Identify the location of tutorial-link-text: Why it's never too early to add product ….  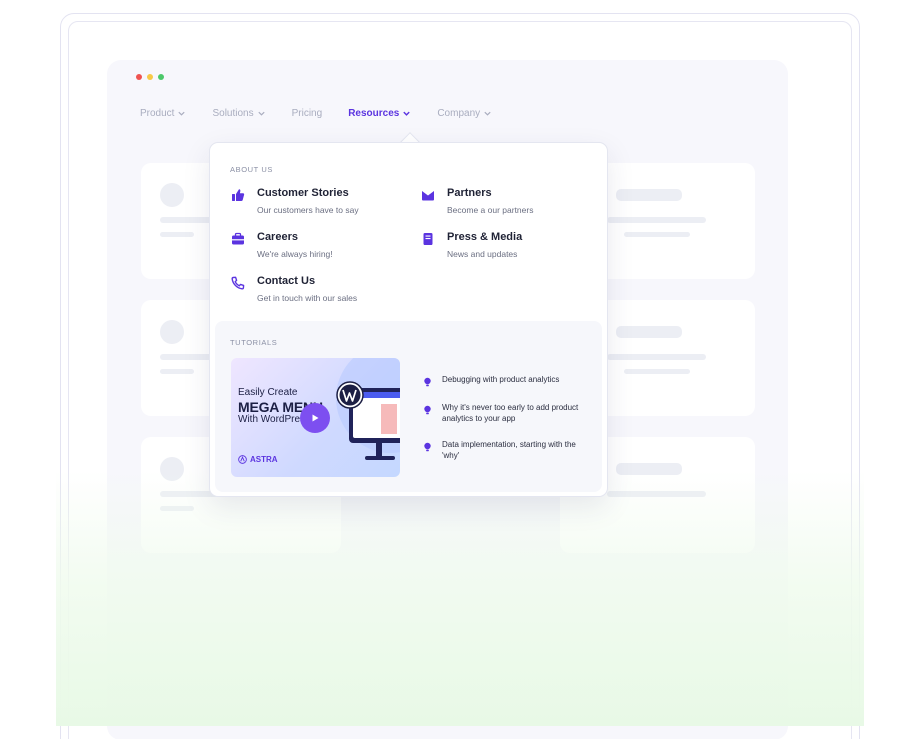
(510, 413).